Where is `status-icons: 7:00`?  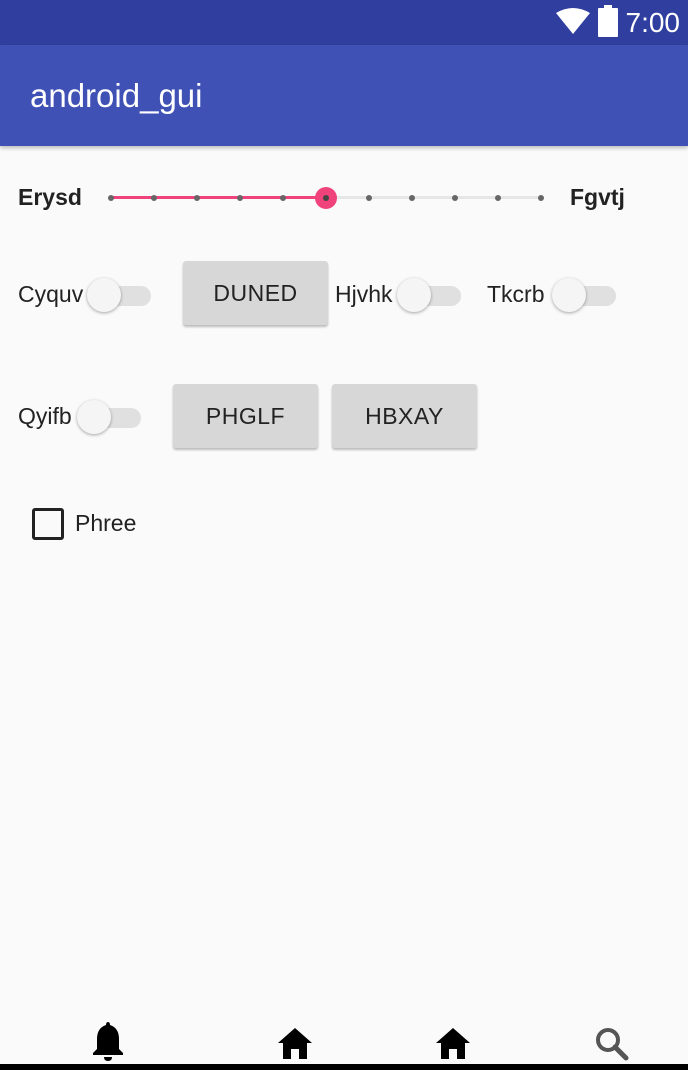 status-icons: 7:00 is located at coordinates (618, 23).